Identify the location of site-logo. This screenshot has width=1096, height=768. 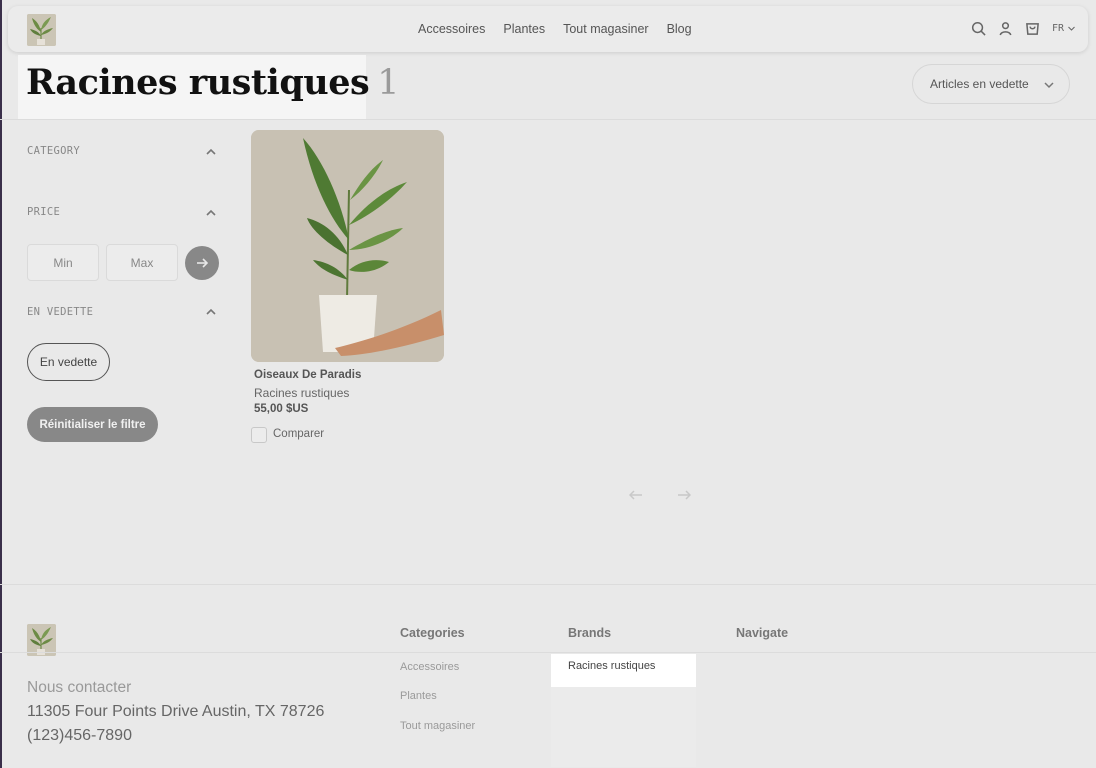
(41, 30).